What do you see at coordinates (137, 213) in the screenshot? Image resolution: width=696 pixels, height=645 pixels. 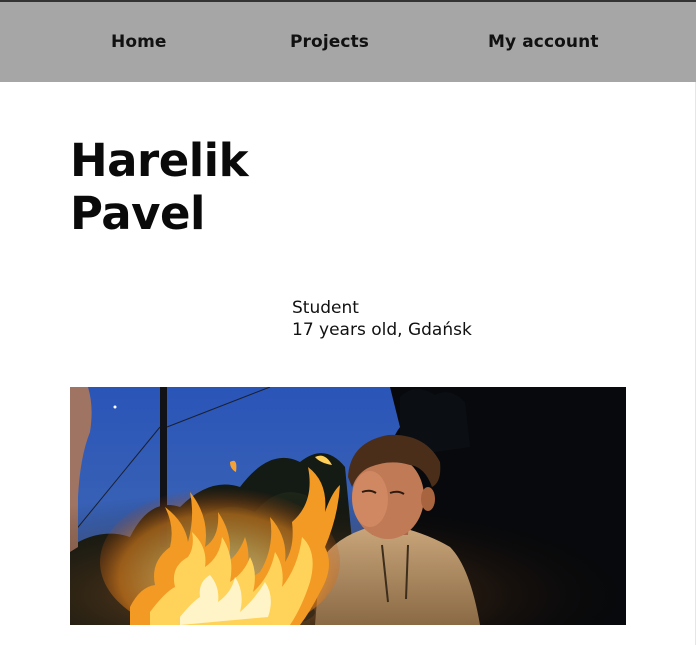 I see `profile-first-name: Pavel` at bounding box center [137, 213].